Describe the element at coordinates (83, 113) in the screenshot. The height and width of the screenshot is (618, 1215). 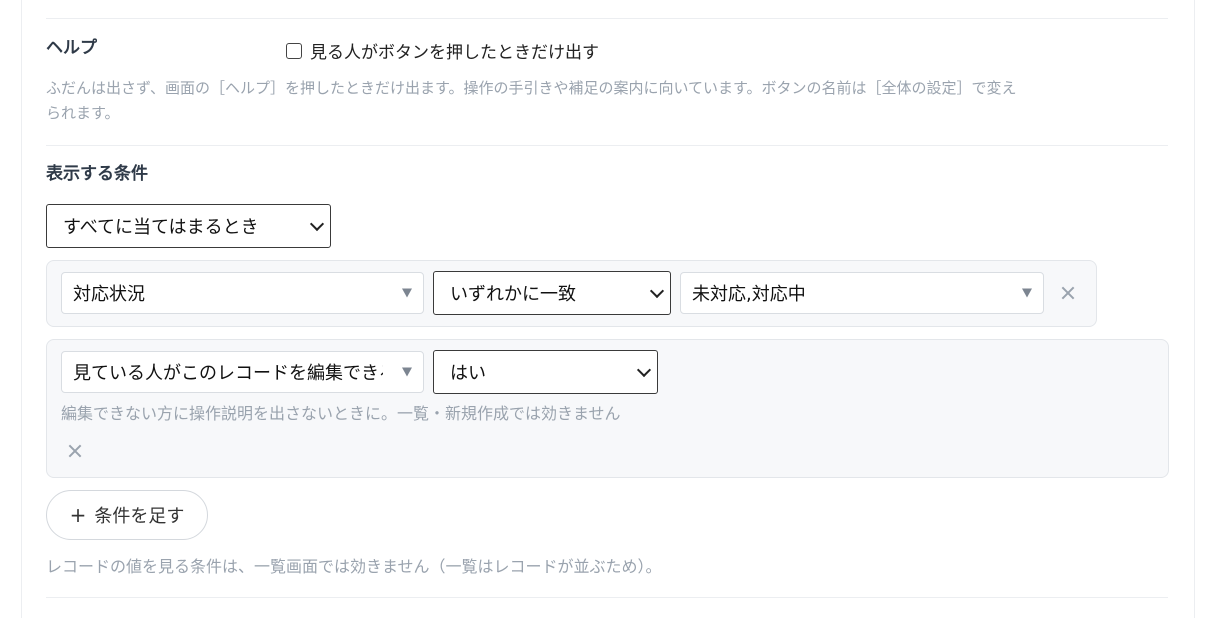
I see `help-description-line2: られます。` at that location.